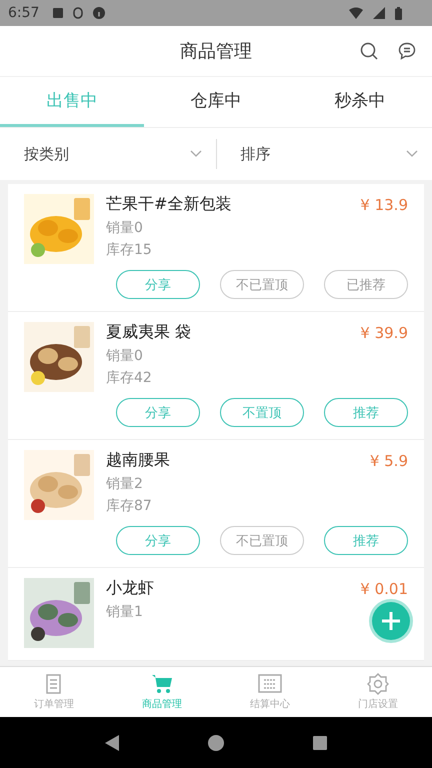 Image resolution: width=432 pixels, height=768 pixels. What do you see at coordinates (129, 250) in the screenshot?
I see `stock-count: 库存15` at bounding box center [129, 250].